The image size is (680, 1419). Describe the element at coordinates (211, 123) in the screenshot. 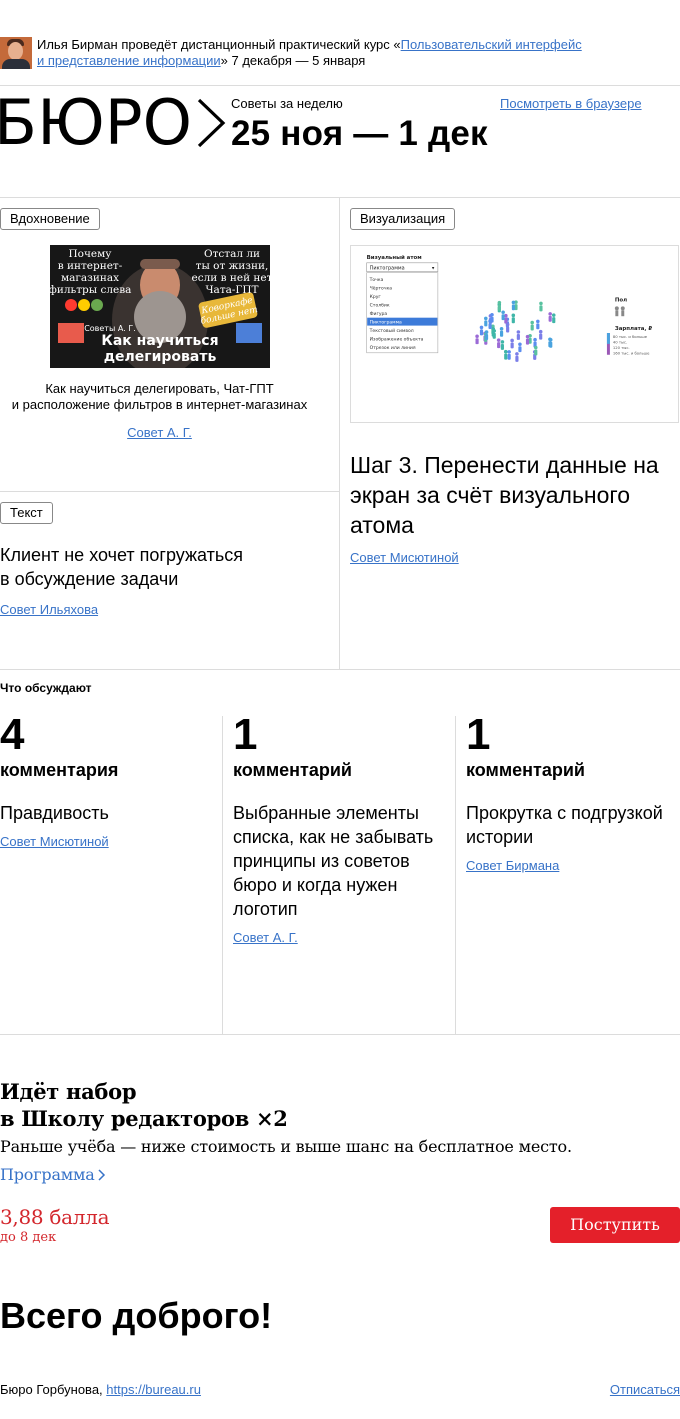

I see `logo-chevron-icon` at that location.